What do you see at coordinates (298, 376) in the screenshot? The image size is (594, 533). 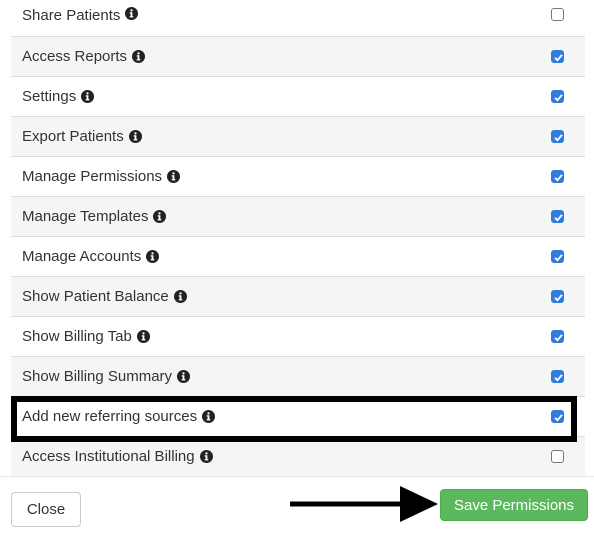 I see `permission-row: Show Billing Summary` at bounding box center [298, 376].